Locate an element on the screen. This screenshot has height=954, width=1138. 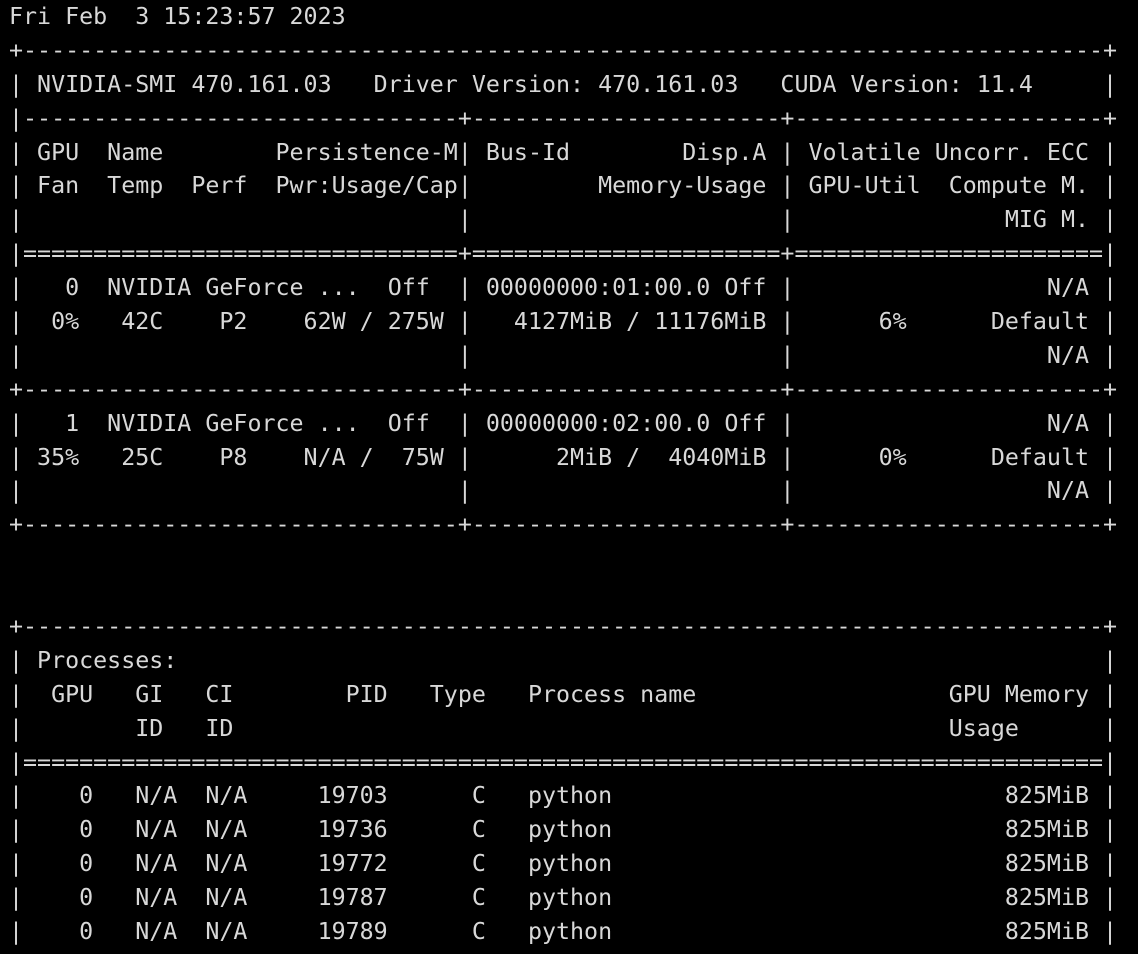
process-row: | 0 N/A N/A 19703 C python 825MiB | is located at coordinates (563, 796).